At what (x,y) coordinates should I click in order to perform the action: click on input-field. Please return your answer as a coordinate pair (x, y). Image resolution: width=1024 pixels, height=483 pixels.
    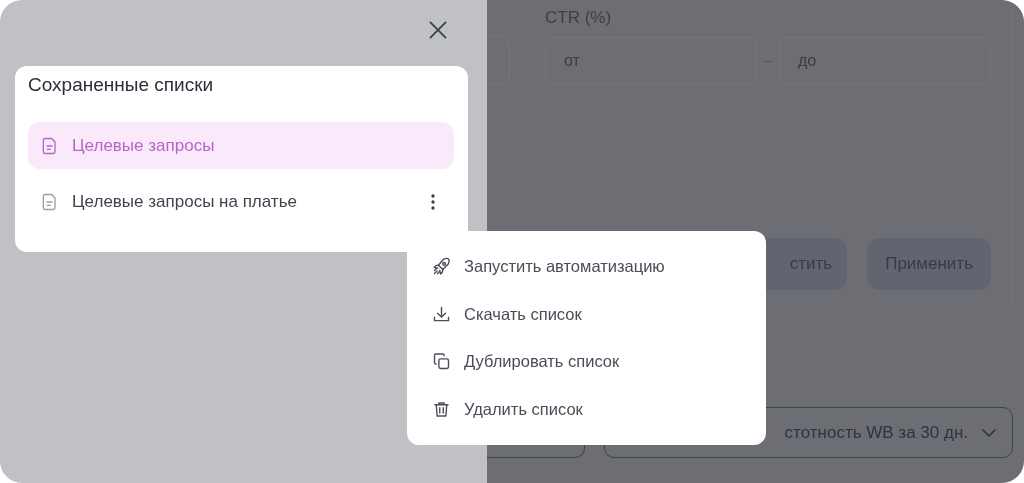
    Looking at the image, I should click on (498, 60).